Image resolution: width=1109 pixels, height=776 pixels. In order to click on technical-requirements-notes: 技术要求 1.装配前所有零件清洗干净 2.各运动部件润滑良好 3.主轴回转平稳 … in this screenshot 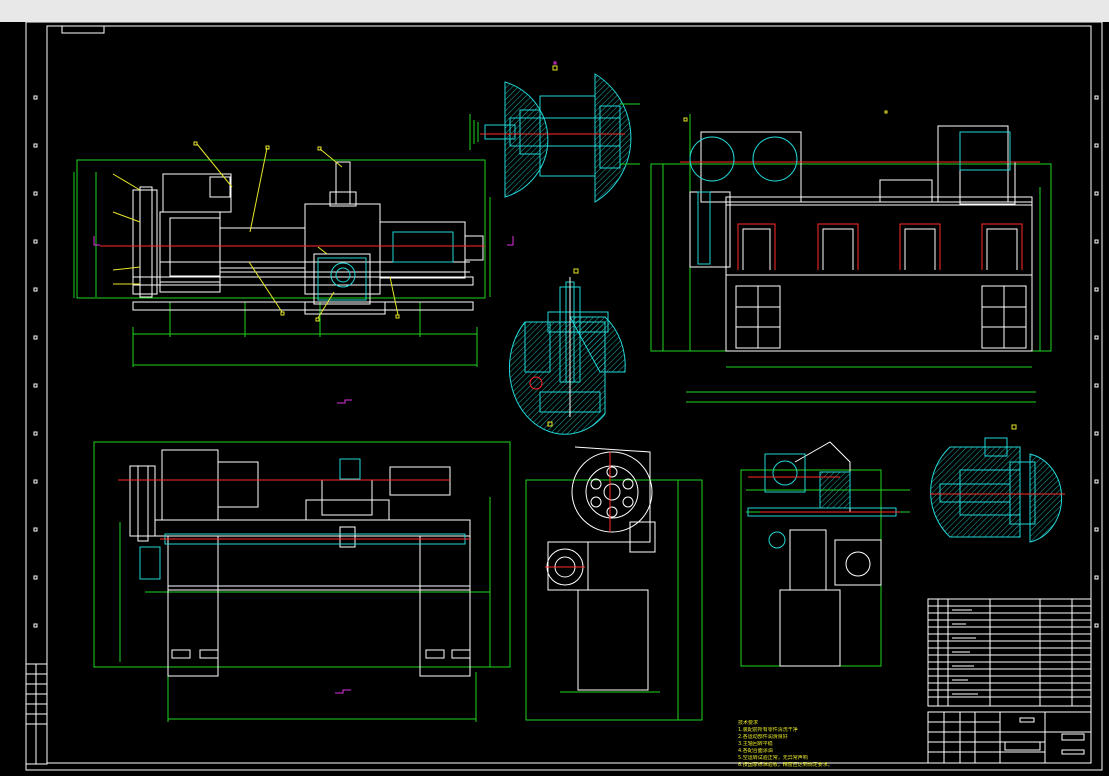, I will do `click(828, 744)`.